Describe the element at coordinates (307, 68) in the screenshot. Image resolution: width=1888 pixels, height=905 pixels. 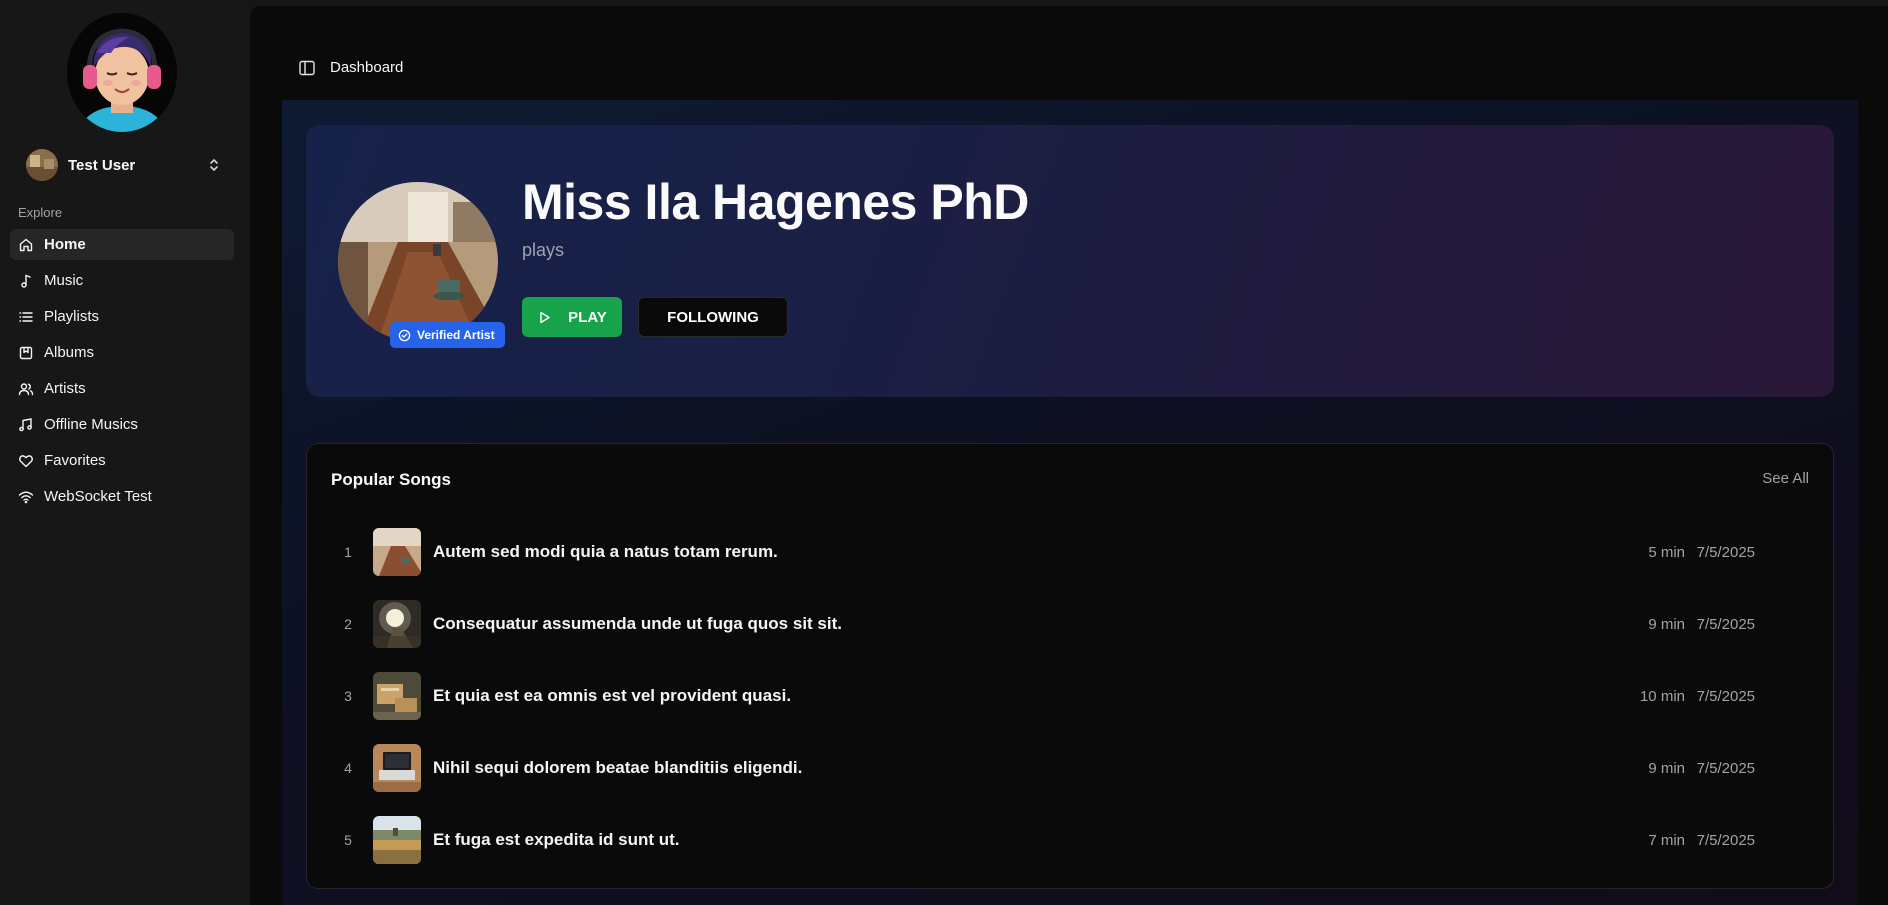
I see `sidebar-toggle-icon` at that location.